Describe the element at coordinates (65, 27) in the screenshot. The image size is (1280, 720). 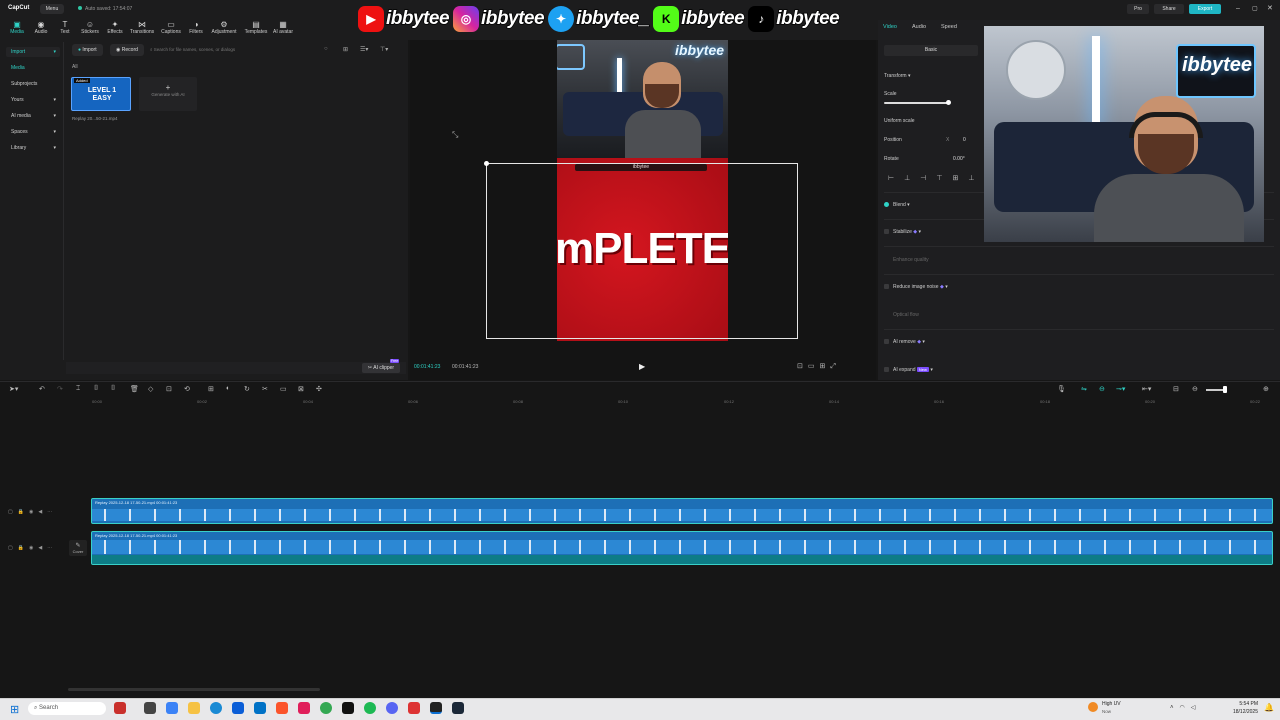
I see `tool-text: T Text` at that location.